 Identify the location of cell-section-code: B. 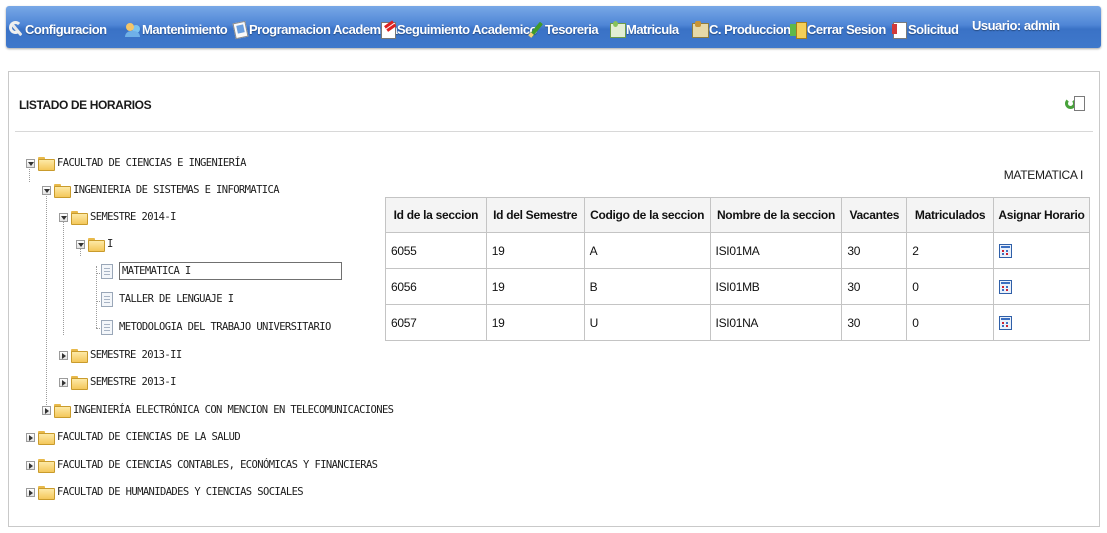
(647, 286).